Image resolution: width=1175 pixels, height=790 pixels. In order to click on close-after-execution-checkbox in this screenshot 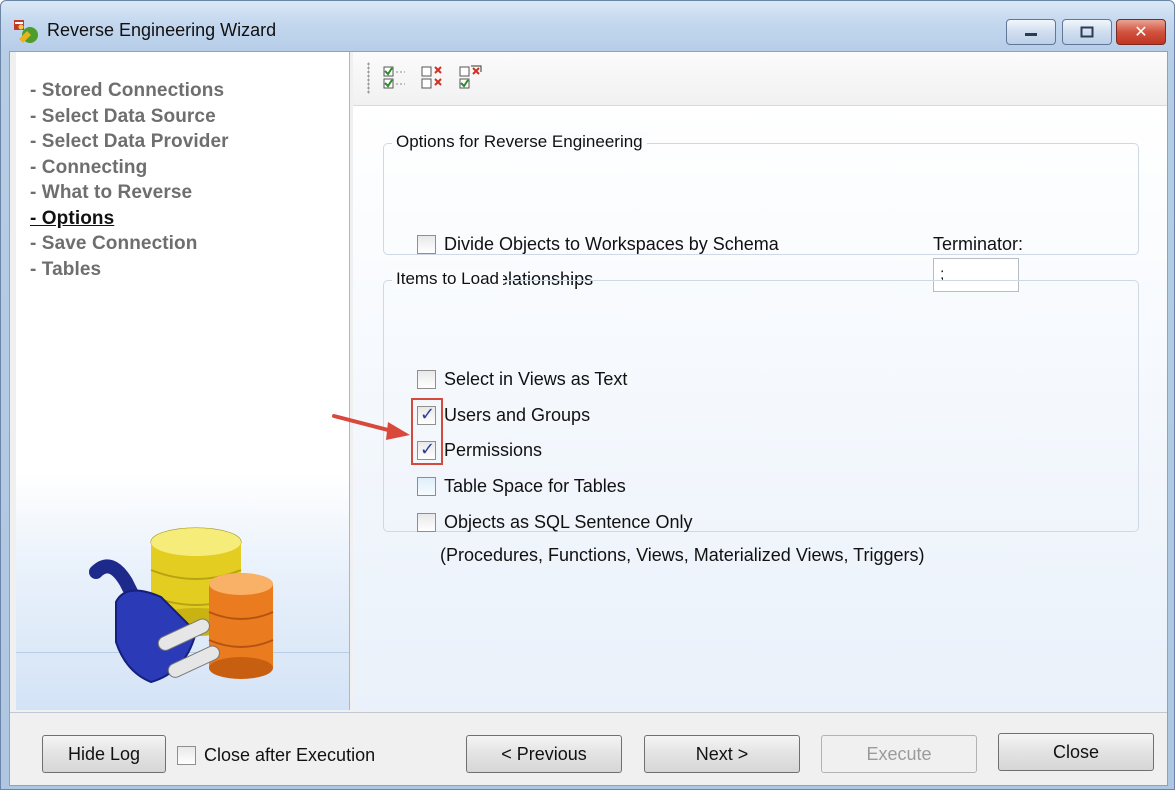, I will do `click(186, 755)`.